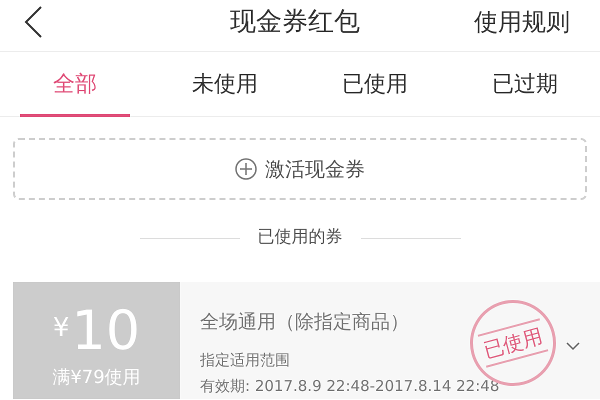 This screenshot has height=400, width=600. I want to click on tab: 未使用, so click(225, 84).